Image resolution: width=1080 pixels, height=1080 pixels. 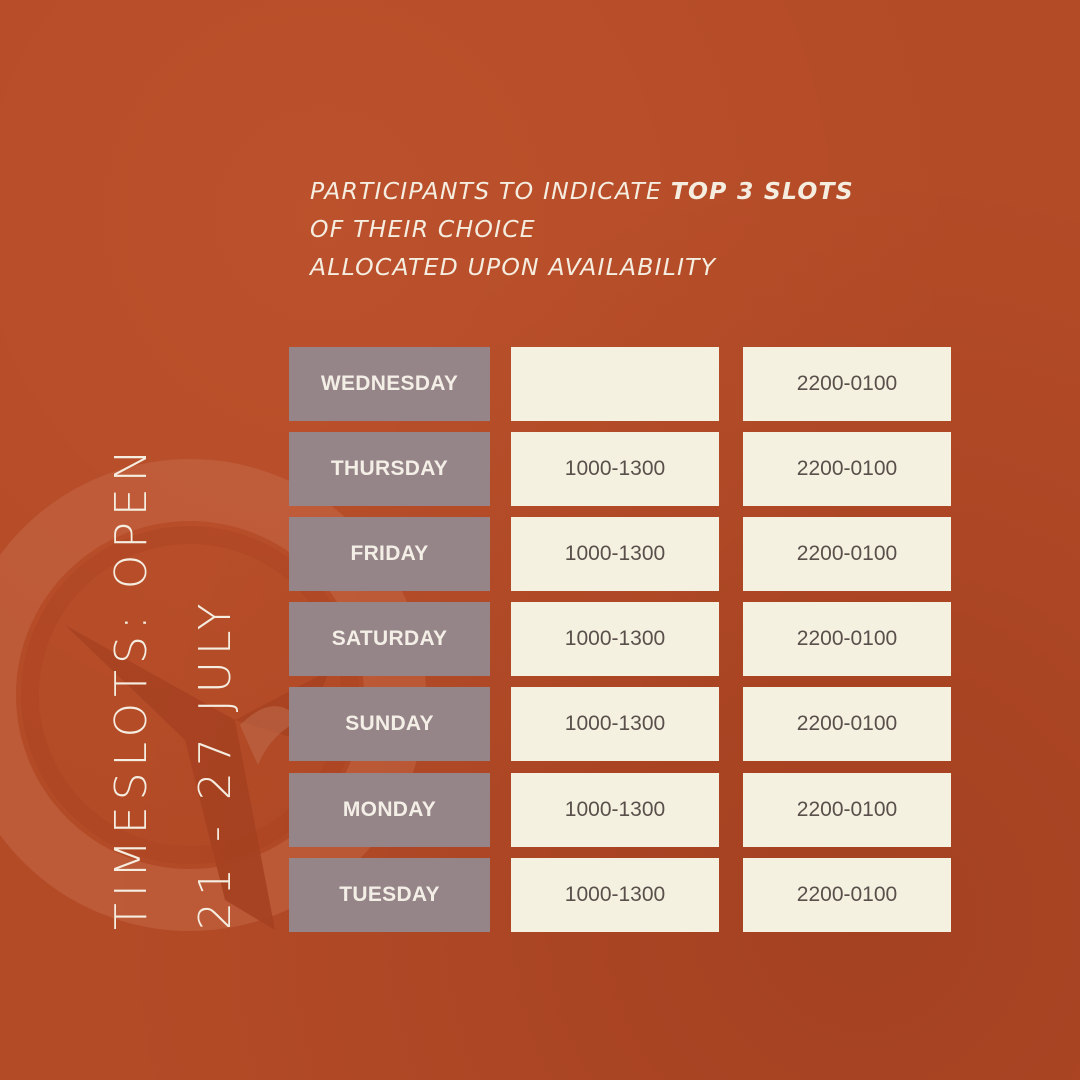 I want to click on day-cell: WEDNESDAY, so click(x=389, y=384).